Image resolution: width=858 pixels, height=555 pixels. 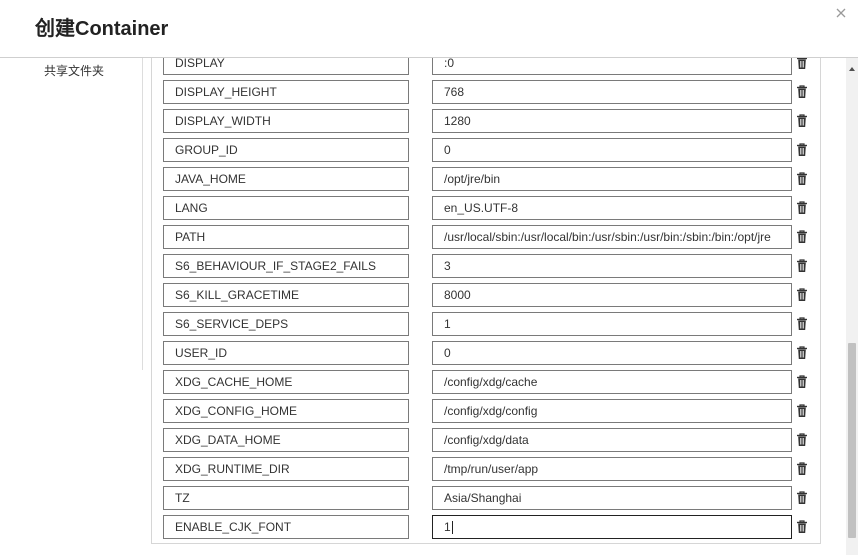 I want to click on text-cursor, so click(x=452, y=528).